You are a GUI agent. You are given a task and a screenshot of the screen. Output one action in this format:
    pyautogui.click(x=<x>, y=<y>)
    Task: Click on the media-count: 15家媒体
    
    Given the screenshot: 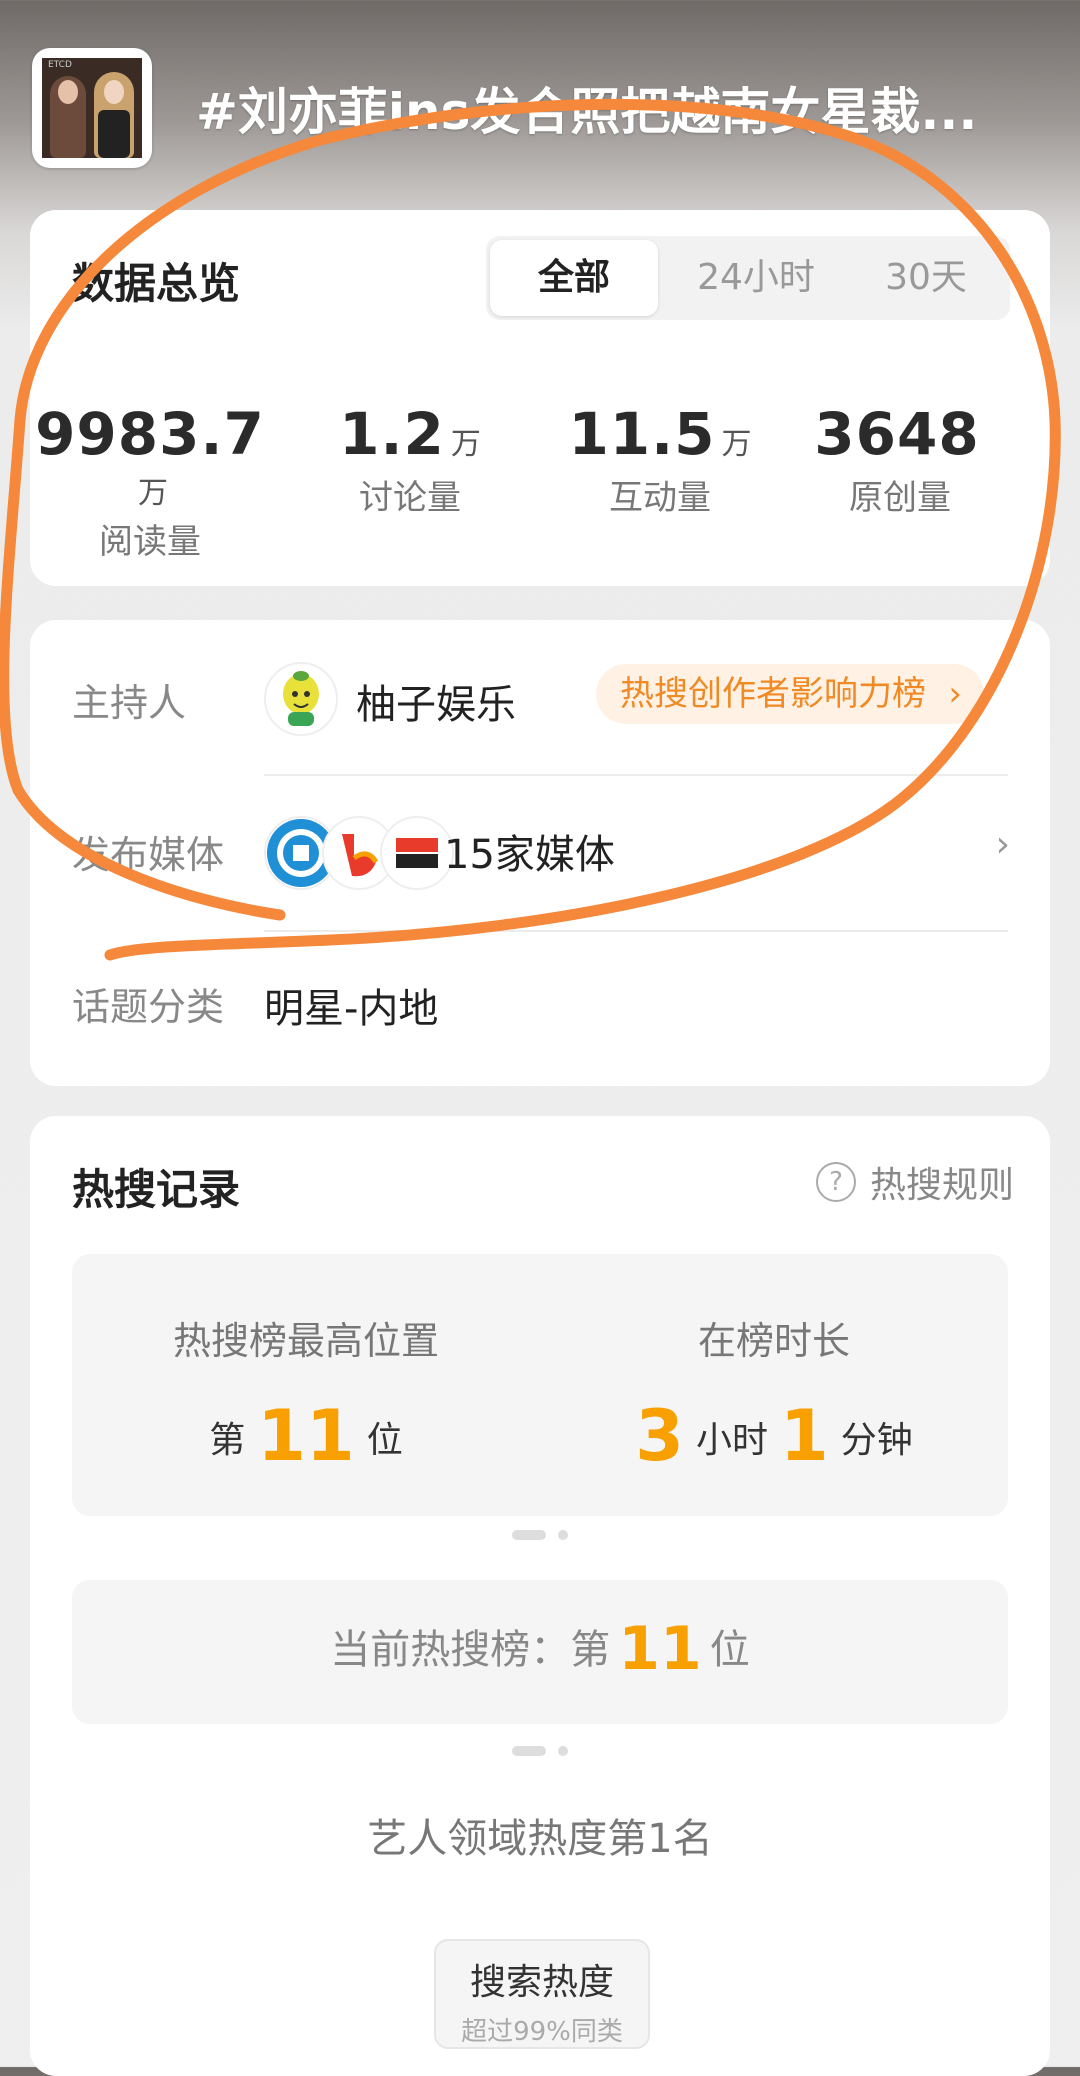 What is the action you would take?
    pyautogui.click(x=529, y=851)
    